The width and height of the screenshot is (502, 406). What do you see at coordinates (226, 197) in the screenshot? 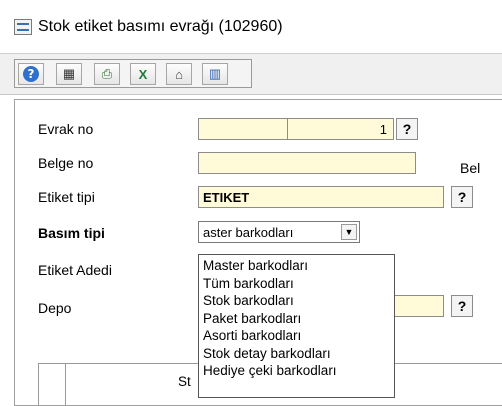
I see `etiket-tipi-value: ETIKET` at bounding box center [226, 197].